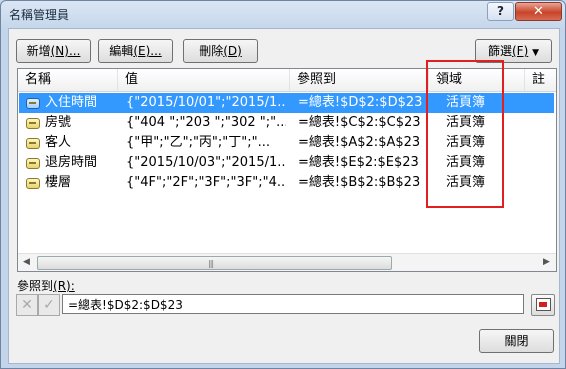 This screenshot has height=369, width=566. Describe the element at coordinates (71, 162) in the screenshot. I see `name-cell: 退房時間` at that location.